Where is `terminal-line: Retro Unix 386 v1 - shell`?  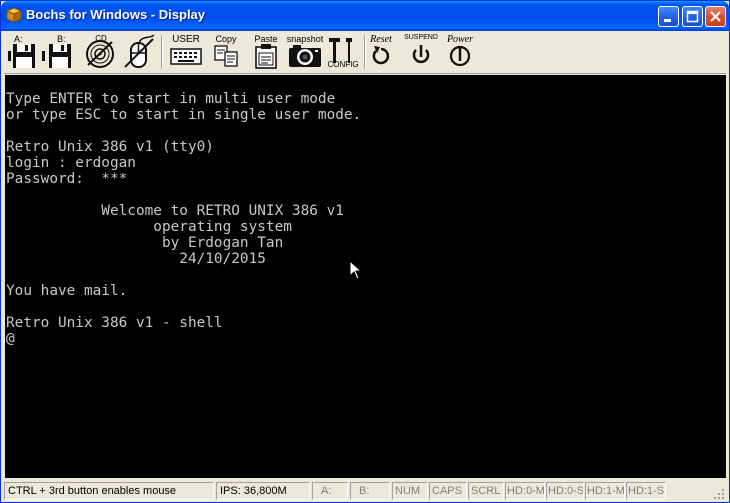 terminal-line: Retro Unix 386 v1 - shell is located at coordinates (114, 323).